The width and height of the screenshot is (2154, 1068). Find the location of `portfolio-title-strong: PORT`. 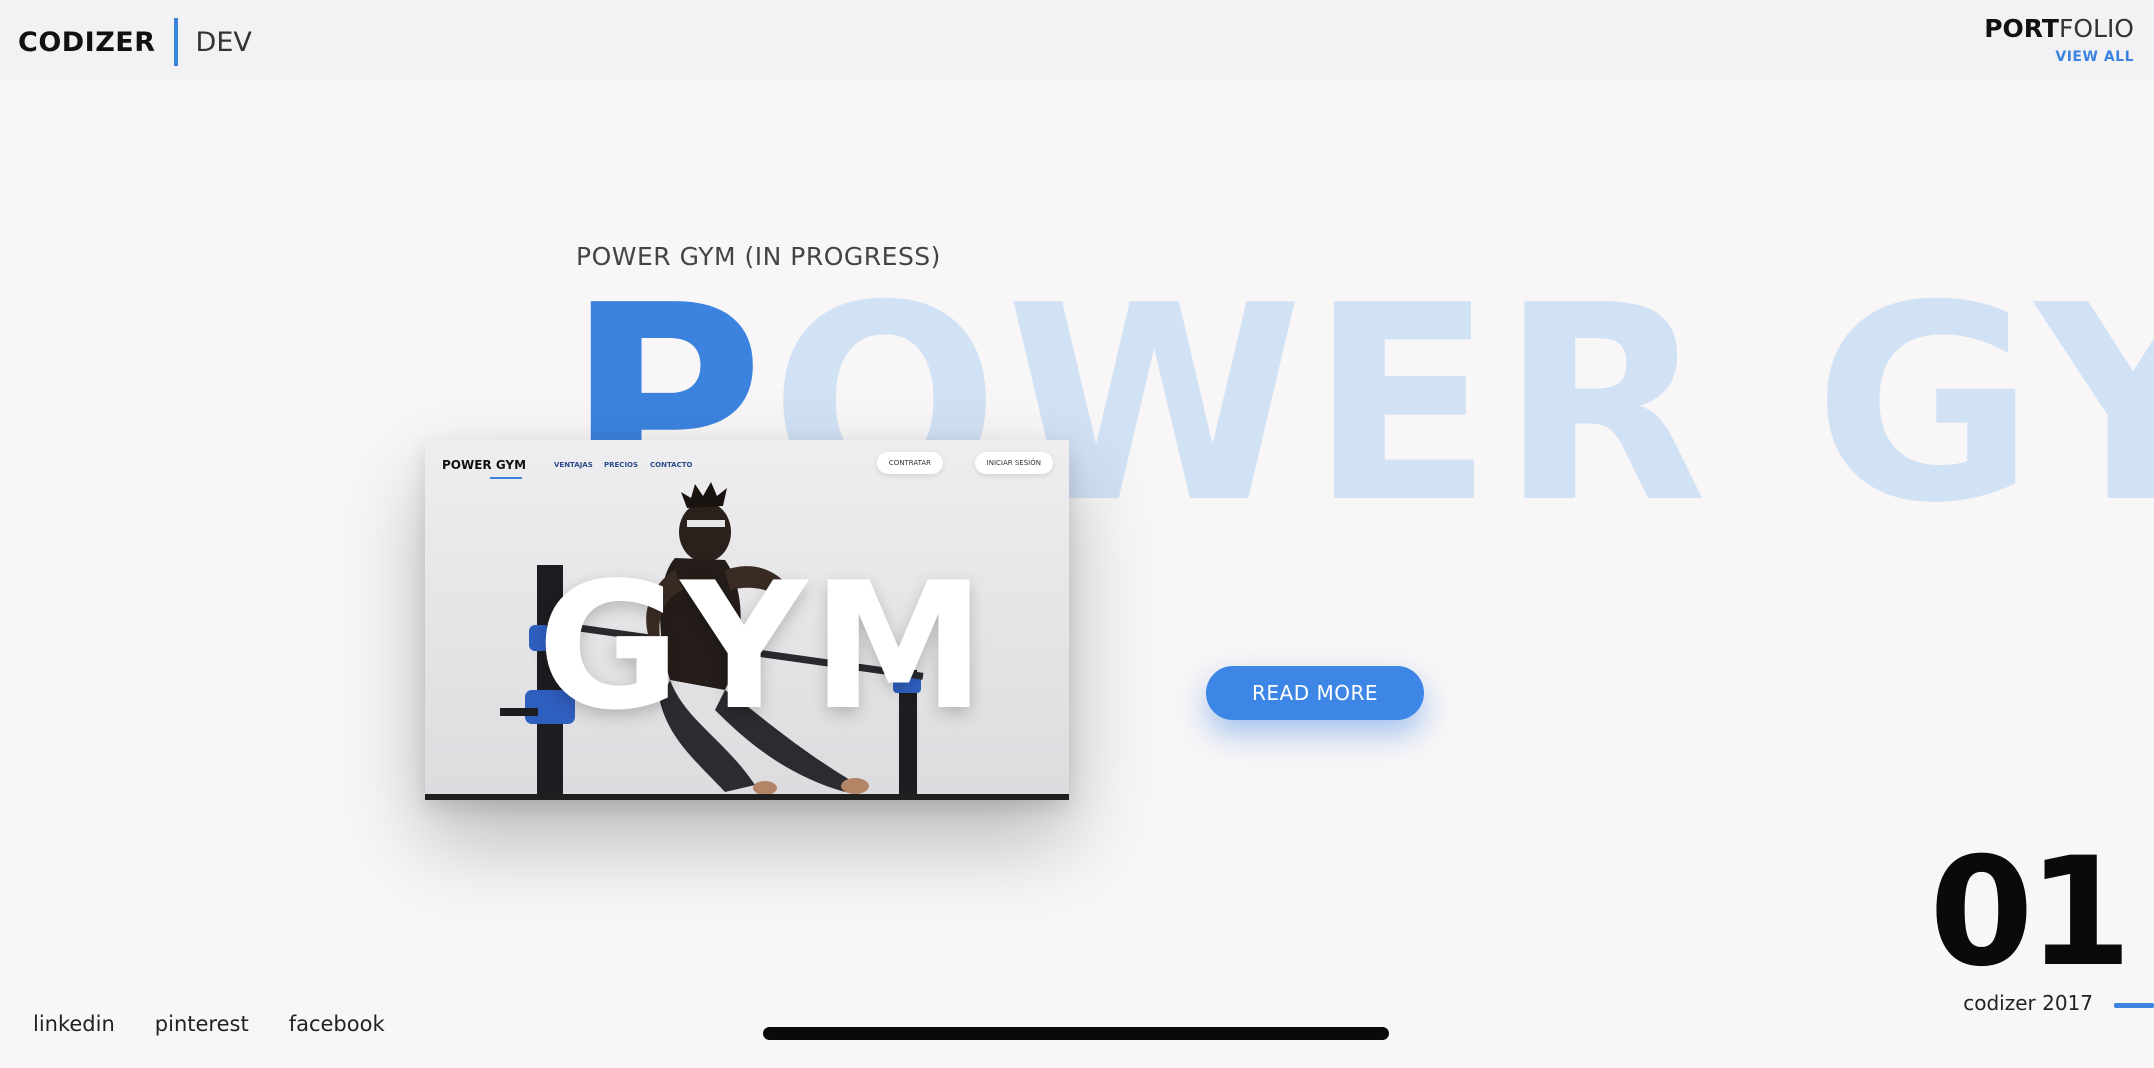

portfolio-title-strong: PORT is located at coordinates (2021, 28).